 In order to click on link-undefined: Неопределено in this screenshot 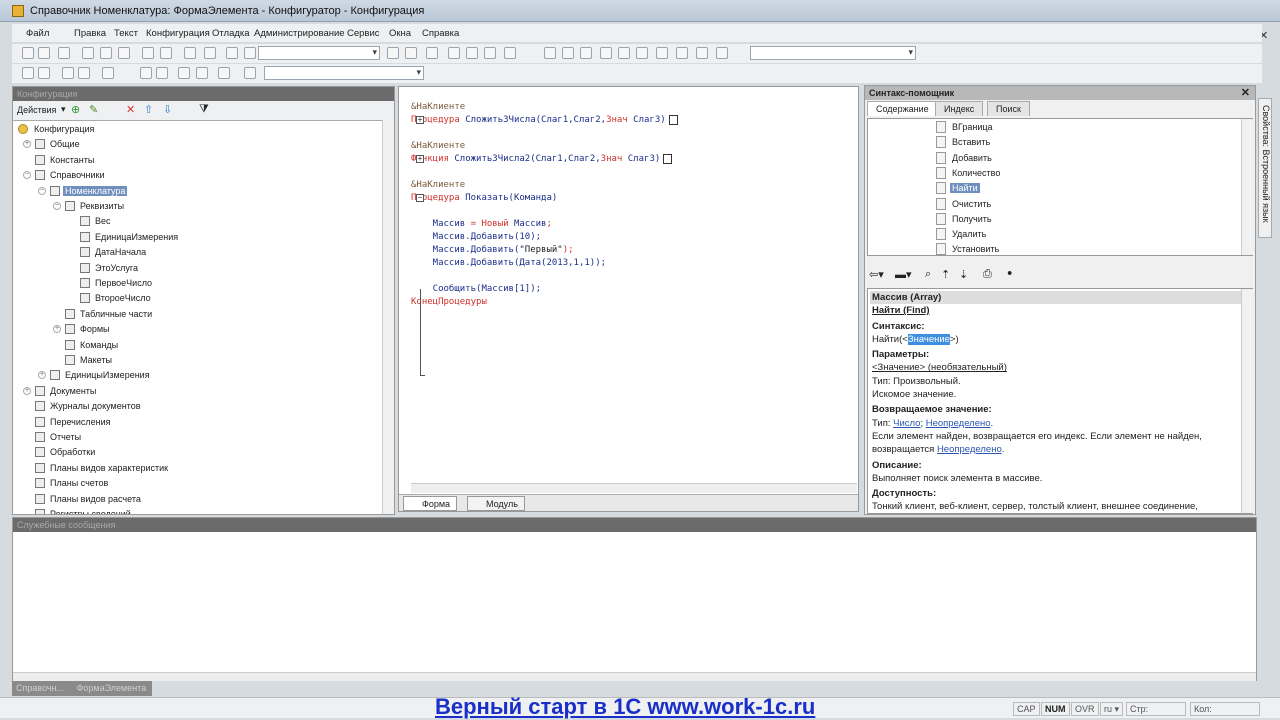, I will do `click(958, 423)`.